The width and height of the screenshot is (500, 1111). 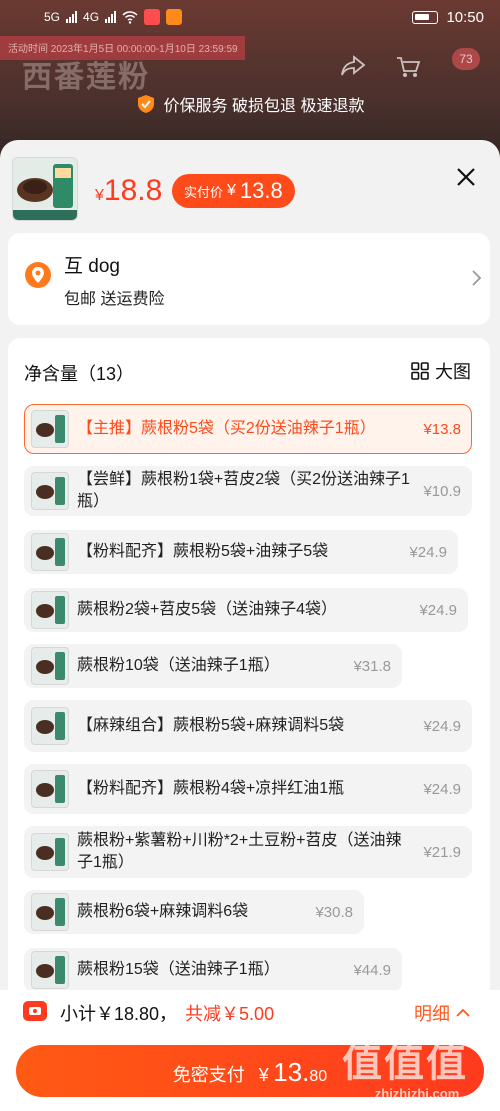 I want to click on option-label: 【粉料配齐】蕨根粉5袋+油辣子5袋, so click(x=203, y=551).